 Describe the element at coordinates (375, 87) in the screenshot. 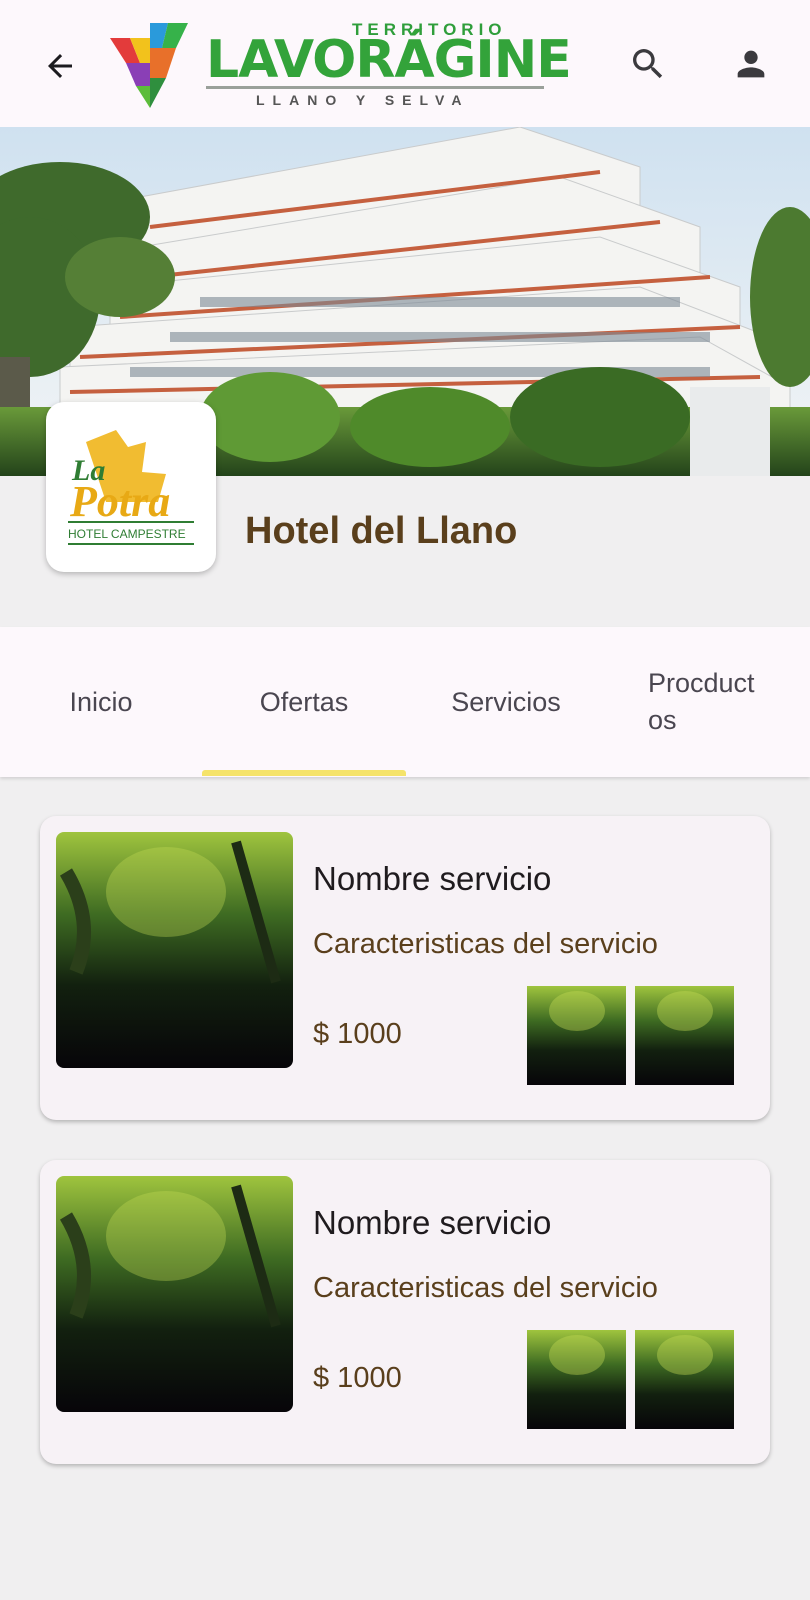

I see `brand-divider` at that location.